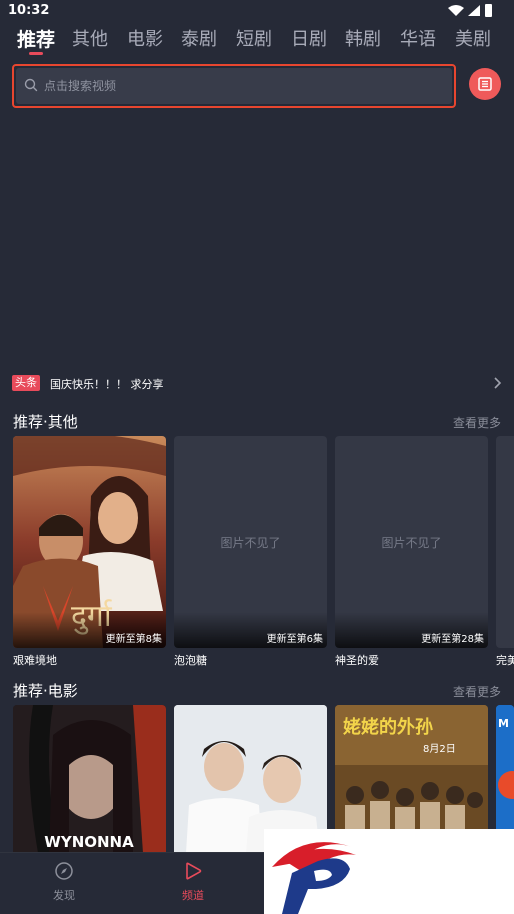  Describe the element at coordinates (498, 383) in the screenshot. I see `chevron-right-icon` at that location.